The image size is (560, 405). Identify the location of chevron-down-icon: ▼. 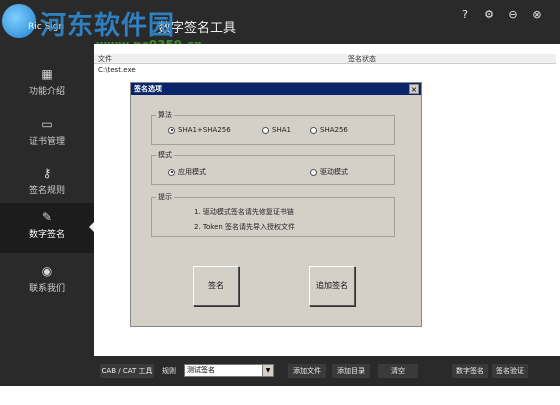
(267, 370).